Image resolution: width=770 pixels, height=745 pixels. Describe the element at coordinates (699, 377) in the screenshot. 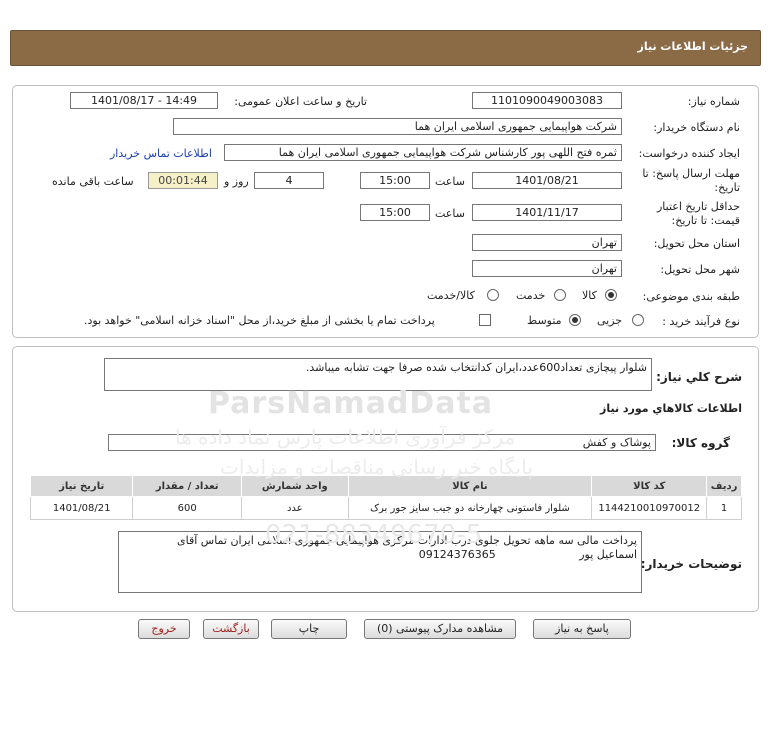

I see `description-label: شرح کلي نياز:` at that location.